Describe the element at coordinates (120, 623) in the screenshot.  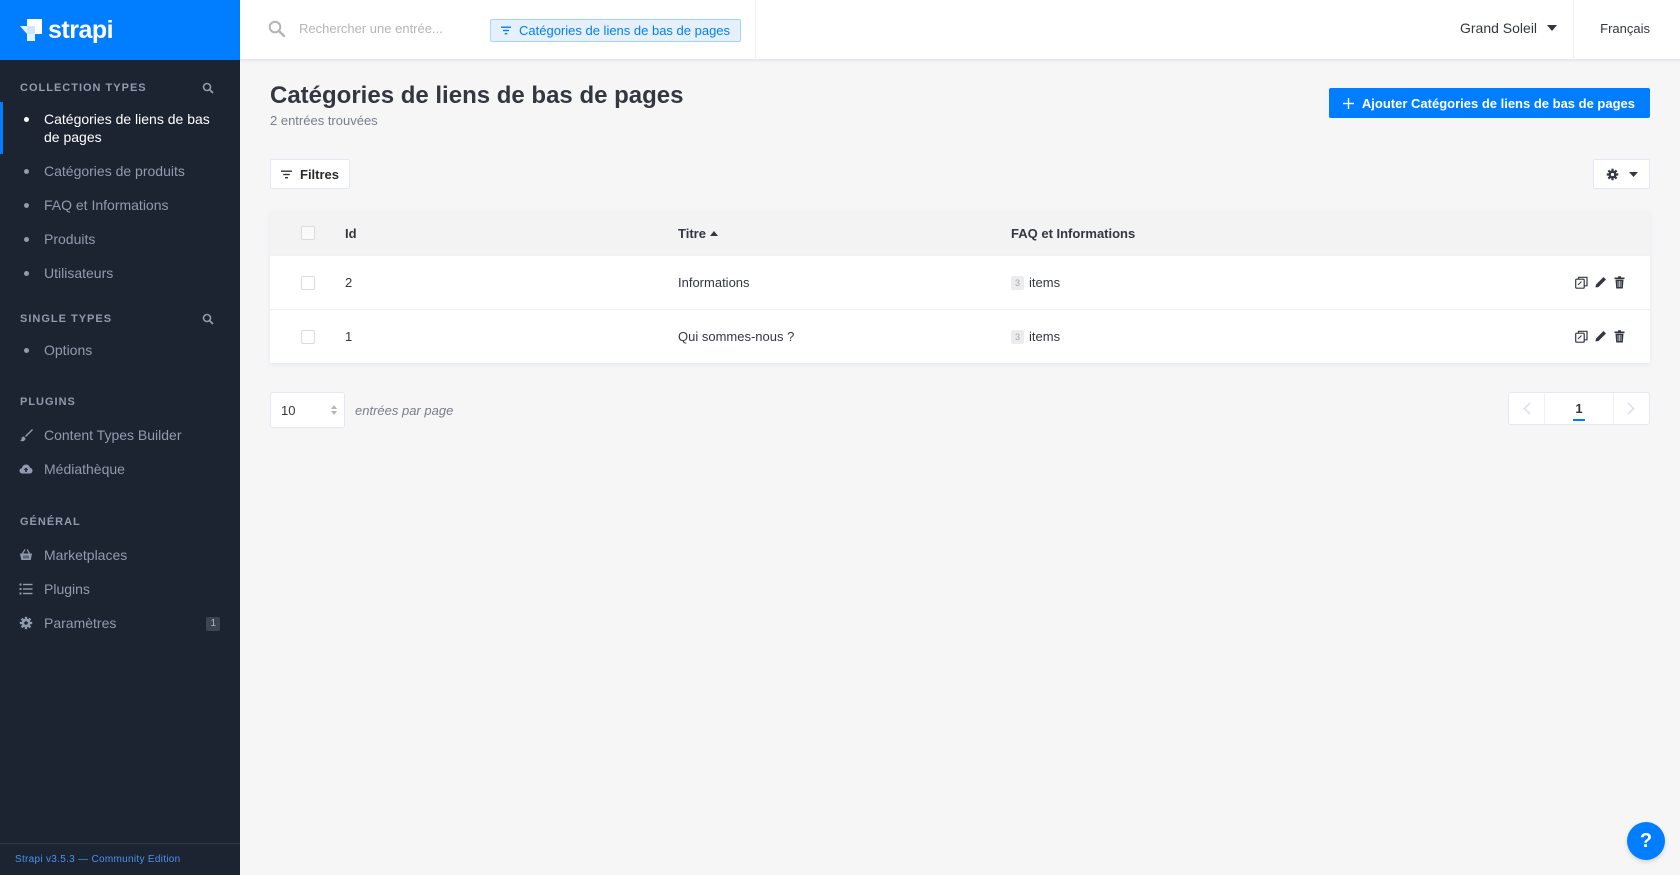
I see `sidebar-item-settings: Paramètres 1` at that location.